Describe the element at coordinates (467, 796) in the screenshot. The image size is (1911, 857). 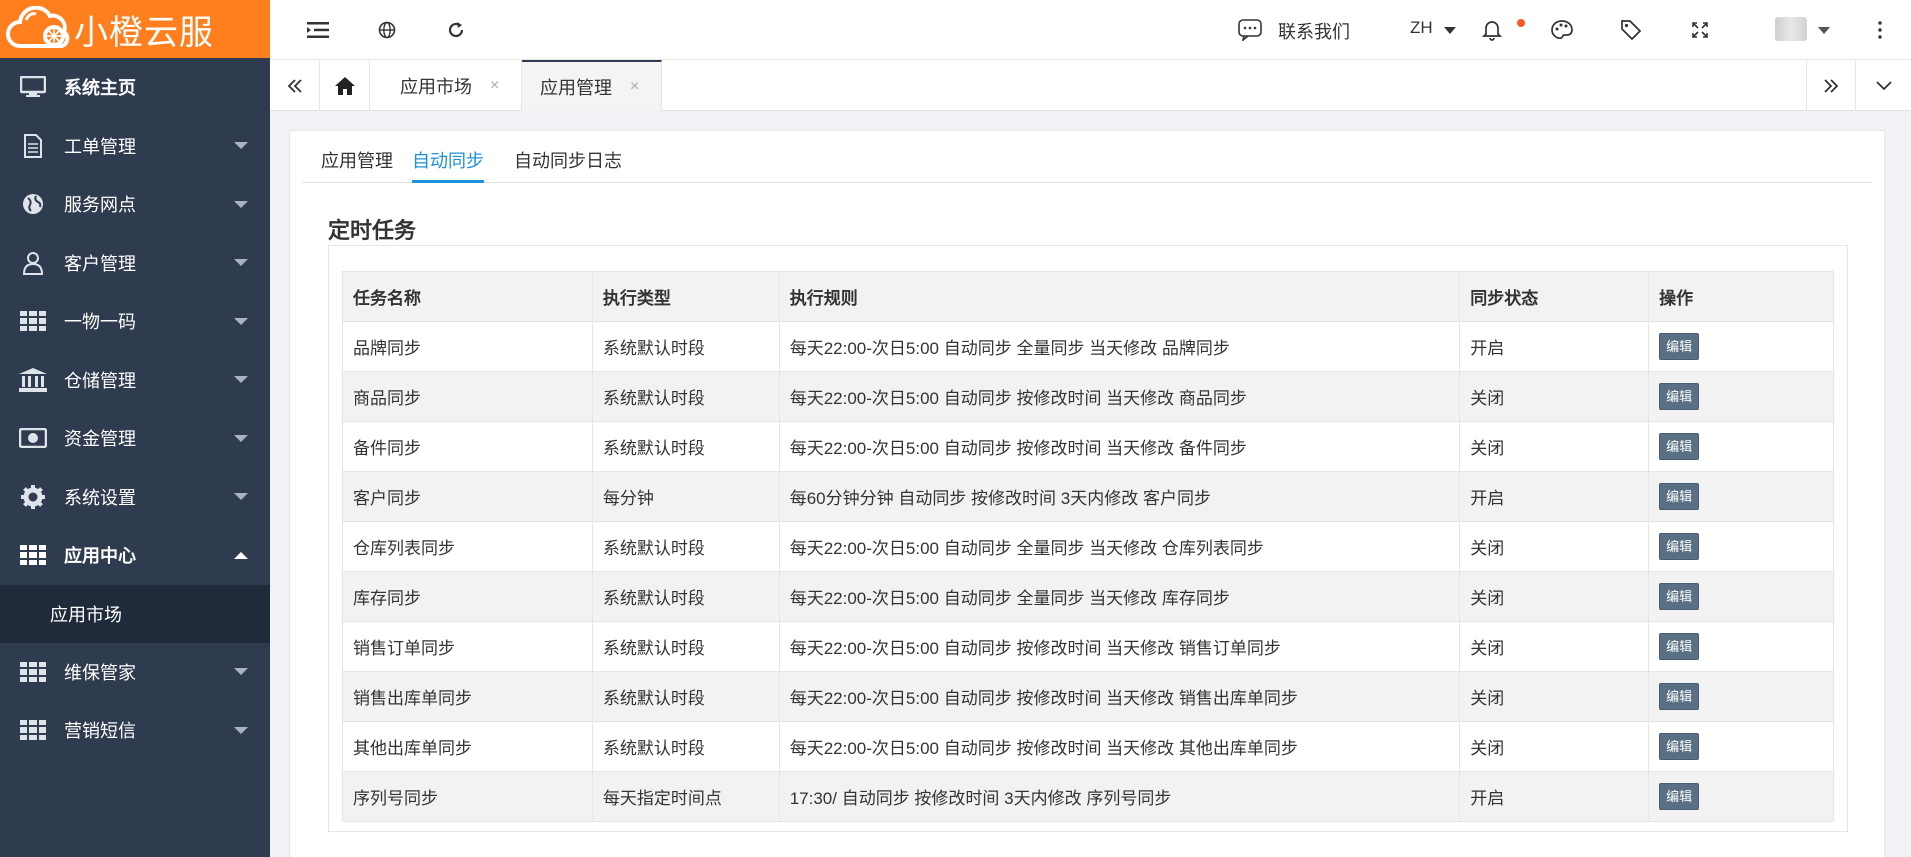
I see `task-name: 序列号同步` at that location.